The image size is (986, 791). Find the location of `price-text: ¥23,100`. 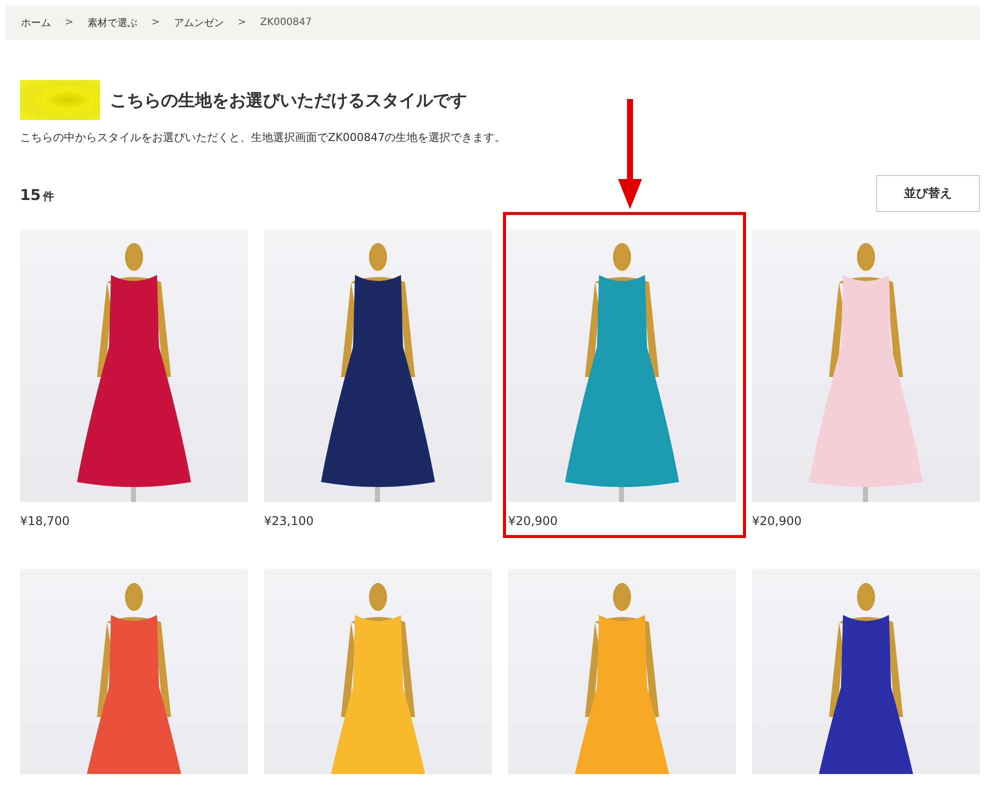

price-text: ¥23,100 is located at coordinates (289, 521).